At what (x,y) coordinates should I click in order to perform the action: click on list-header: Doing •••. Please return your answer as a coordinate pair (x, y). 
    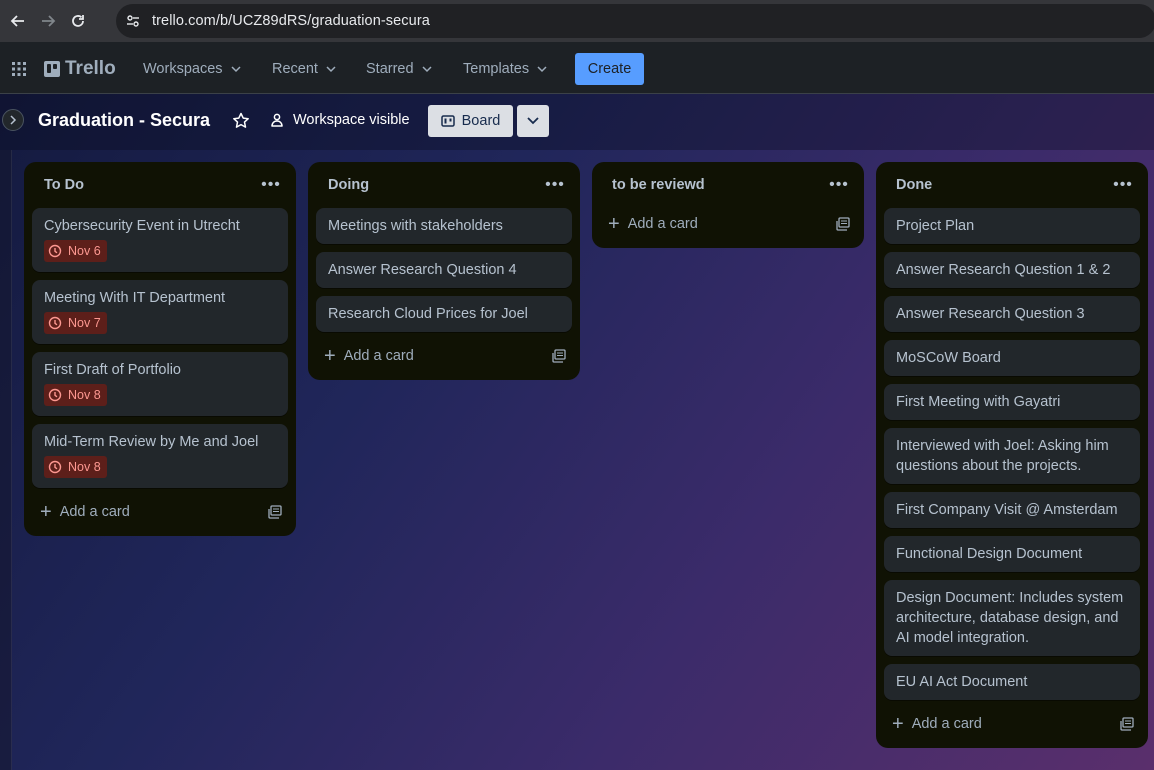
    Looking at the image, I should click on (444, 185).